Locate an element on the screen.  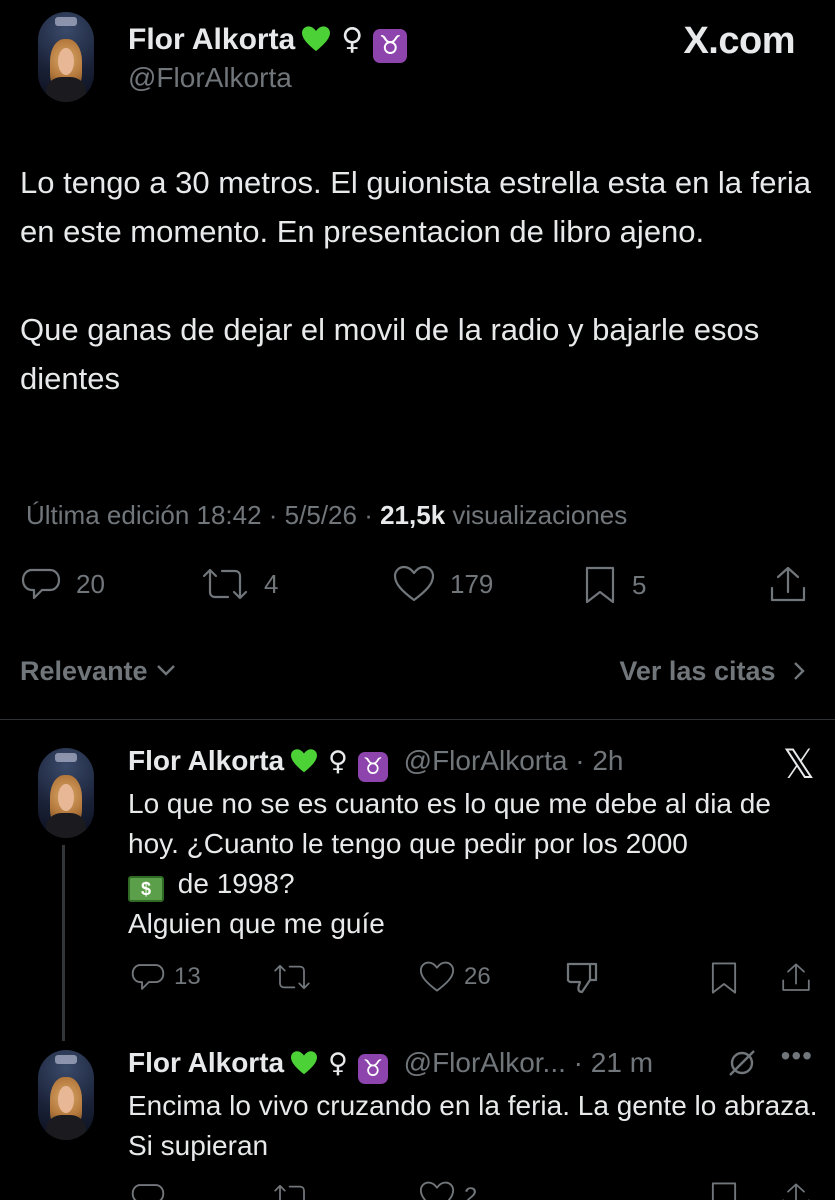
like-button: 2 is located at coordinates (447, 1190).